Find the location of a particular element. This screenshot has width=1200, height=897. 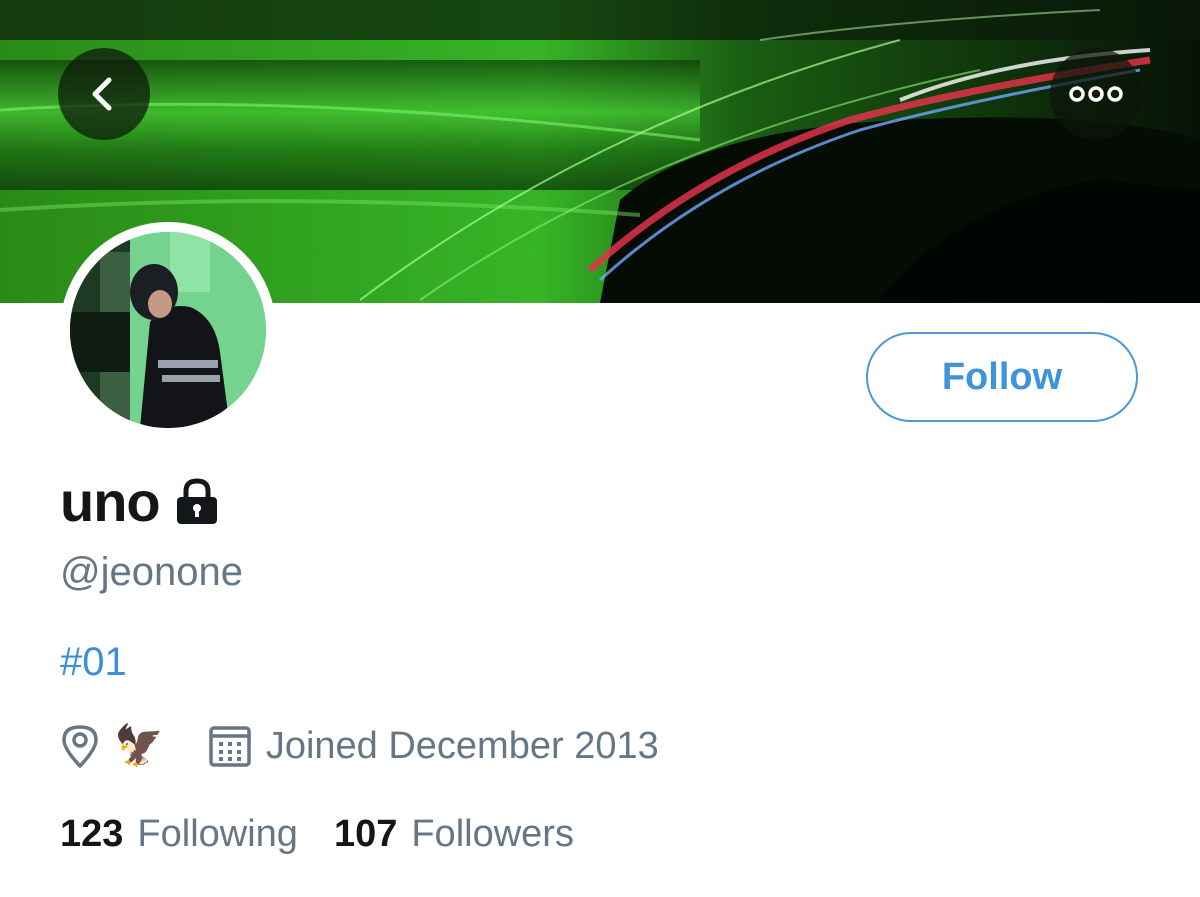

follow-stats: 123 Following 107 Followers is located at coordinates (335, 834).